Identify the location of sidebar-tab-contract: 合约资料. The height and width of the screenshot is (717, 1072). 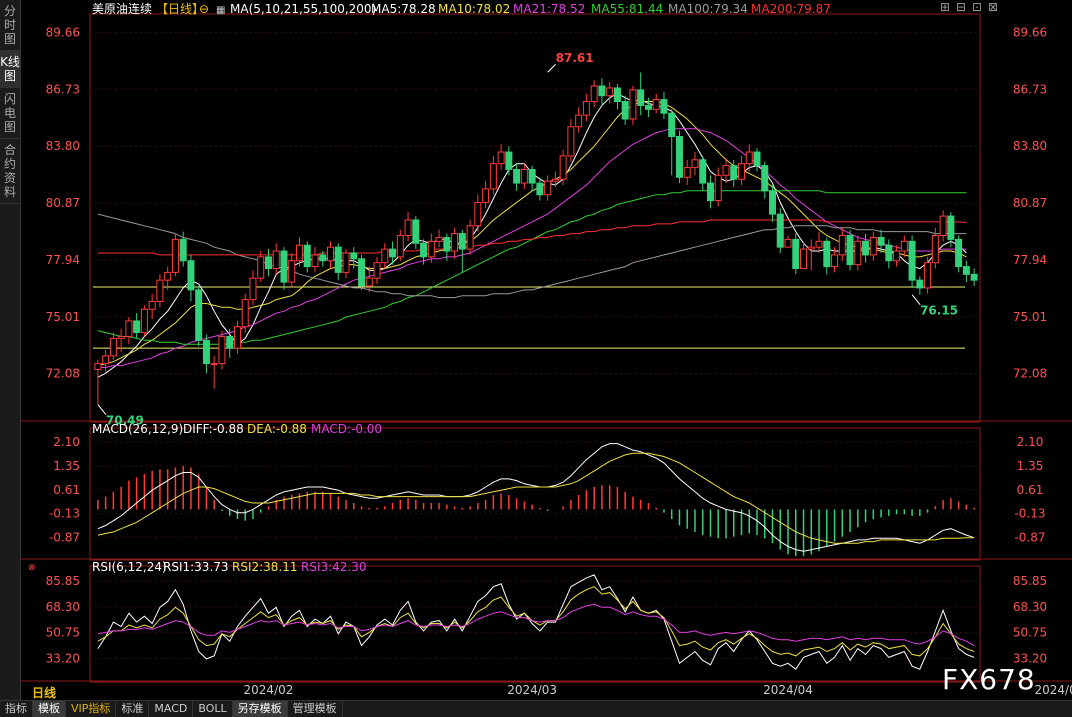
(10, 171).